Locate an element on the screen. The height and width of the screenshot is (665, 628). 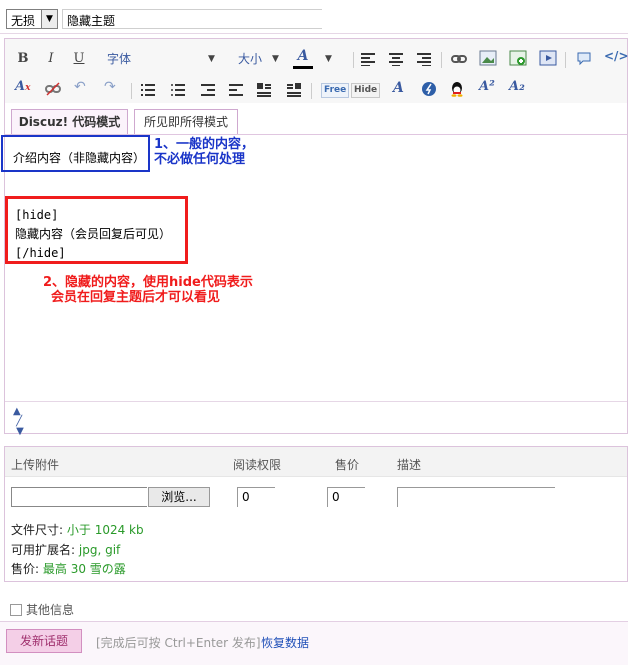
hidden-content-annotation: 2、隐藏的内容，使用hide代码表示 会员在回复主题后才可以看见 is located at coordinates (148, 290).